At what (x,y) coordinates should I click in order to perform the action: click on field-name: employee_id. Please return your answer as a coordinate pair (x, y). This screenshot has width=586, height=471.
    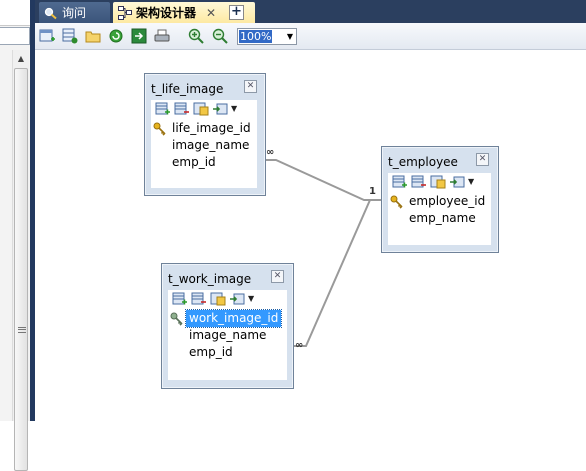
    Looking at the image, I should click on (447, 201).